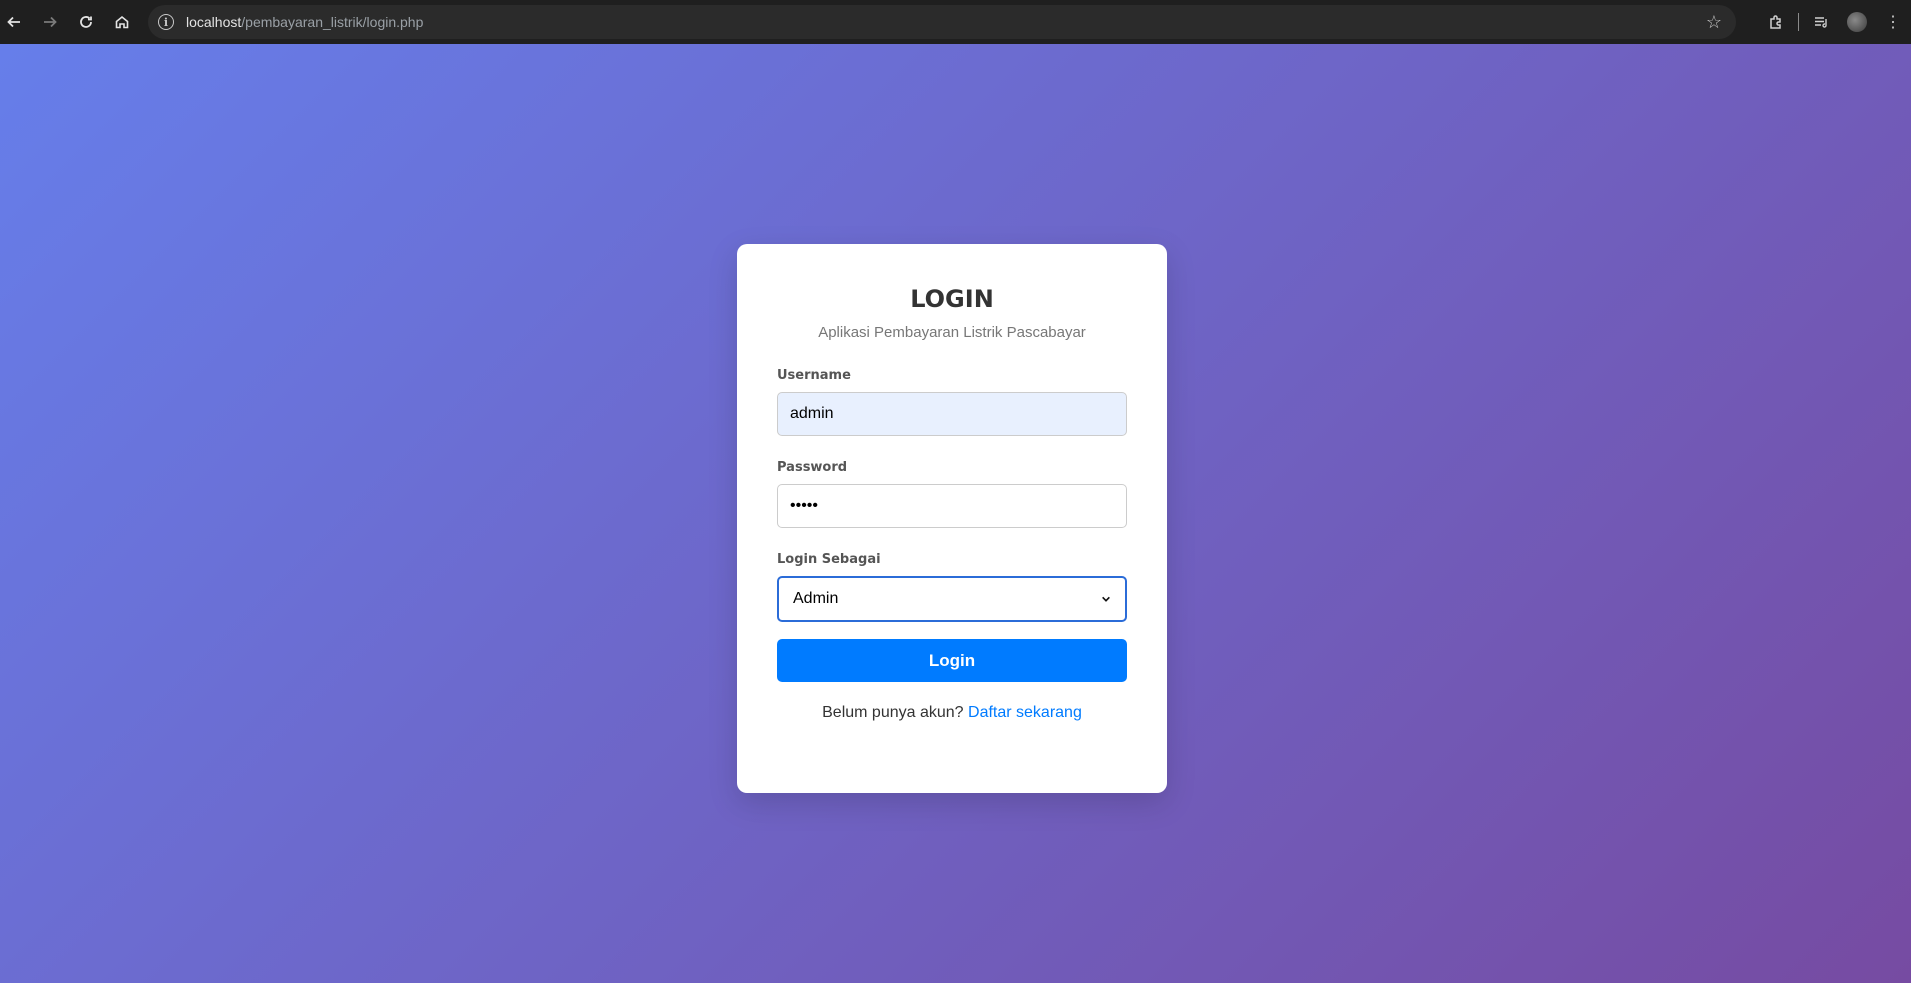 This screenshot has width=1911, height=983. What do you see at coordinates (1714, 22) in the screenshot?
I see `bookmark-star-icon: ☆` at bounding box center [1714, 22].